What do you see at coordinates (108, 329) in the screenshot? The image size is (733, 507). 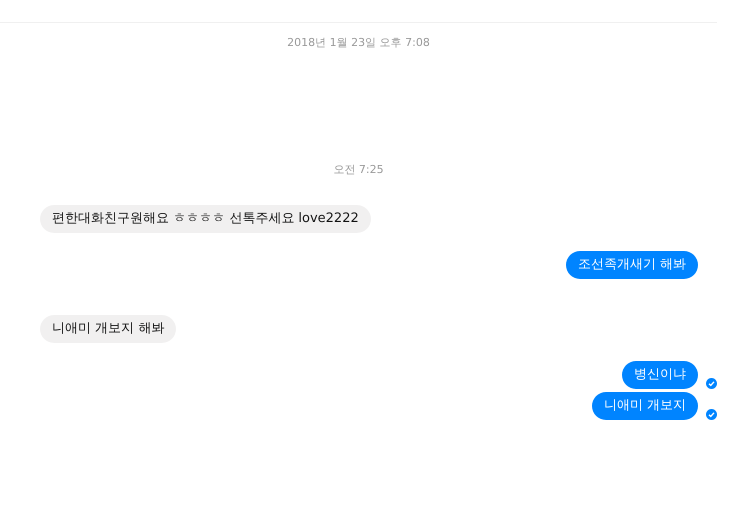 I see `message-bubble: 니애미 개보지 해봐` at bounding box center [108, 329].